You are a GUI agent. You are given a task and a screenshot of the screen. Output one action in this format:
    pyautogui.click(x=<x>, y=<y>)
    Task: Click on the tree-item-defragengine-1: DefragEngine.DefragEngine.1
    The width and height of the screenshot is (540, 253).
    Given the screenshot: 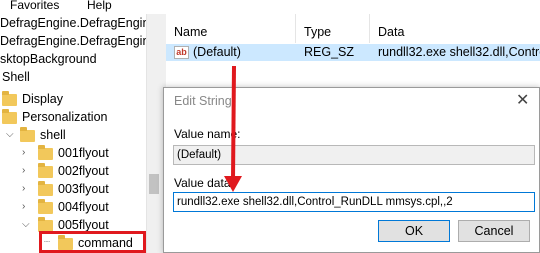 What is the action you would take?
    pyautogui.click(x=73, y=41)
    